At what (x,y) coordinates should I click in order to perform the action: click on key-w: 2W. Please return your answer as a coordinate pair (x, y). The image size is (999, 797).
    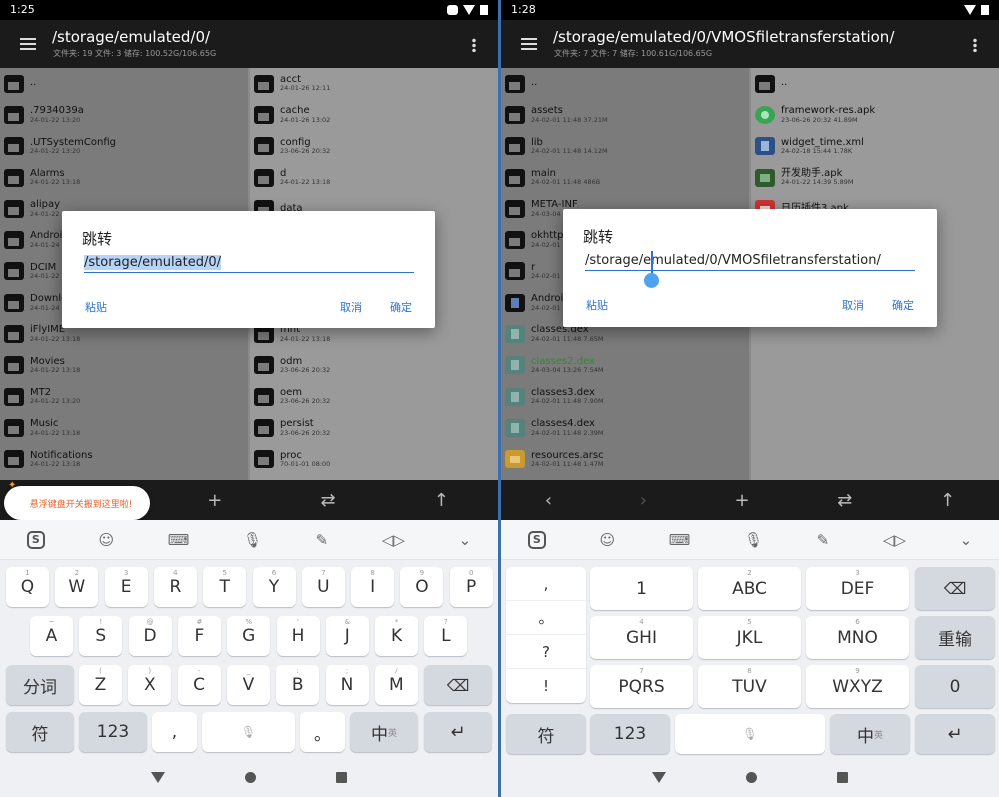
    Looking at the image, I should click on (77, 587).